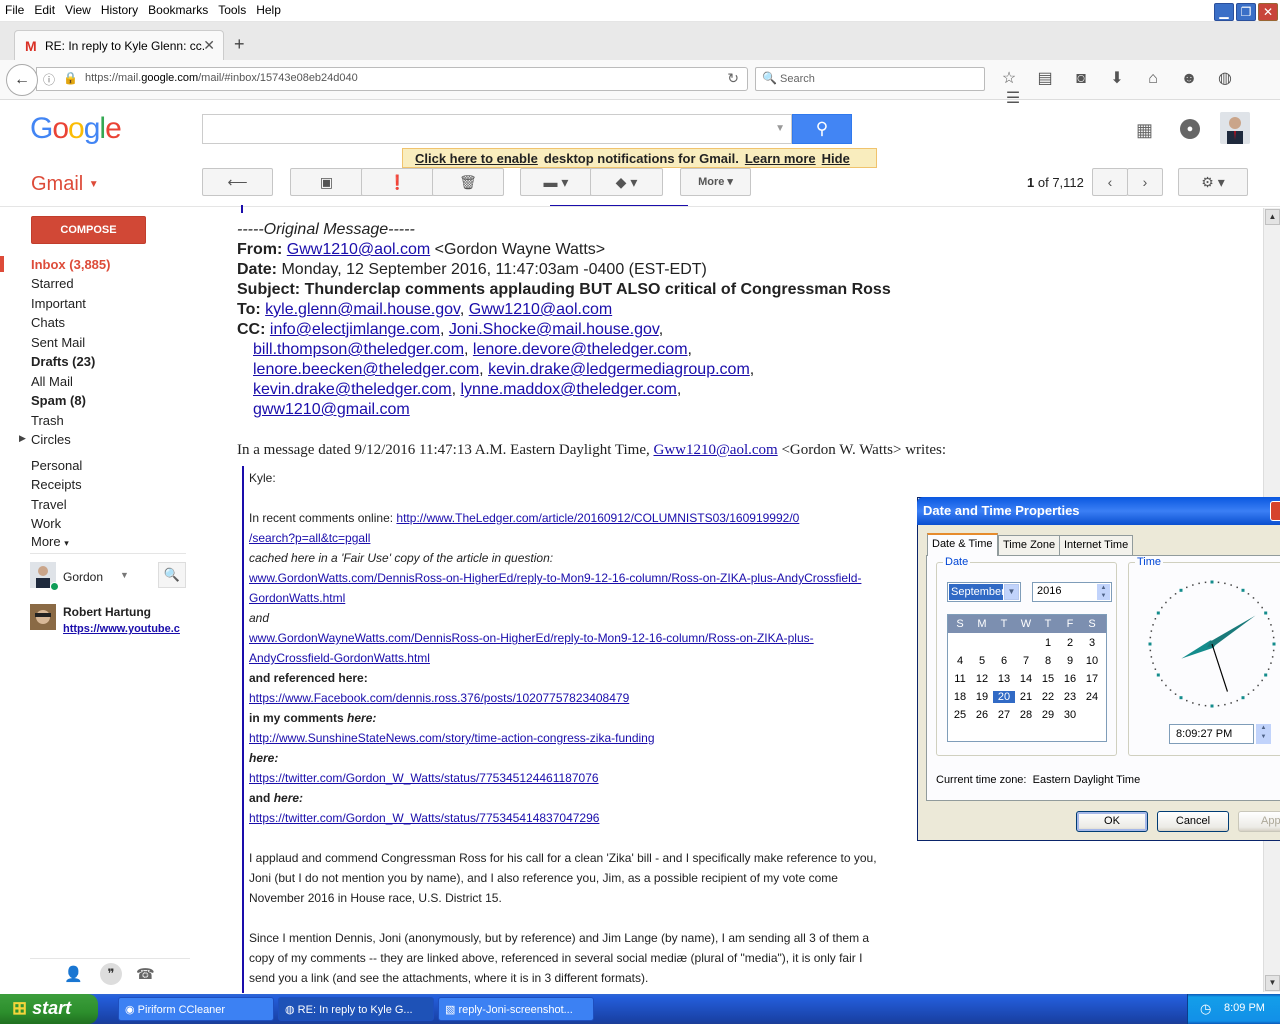  I want to click on calendar-day-selected: 20, so click(1004, 697).